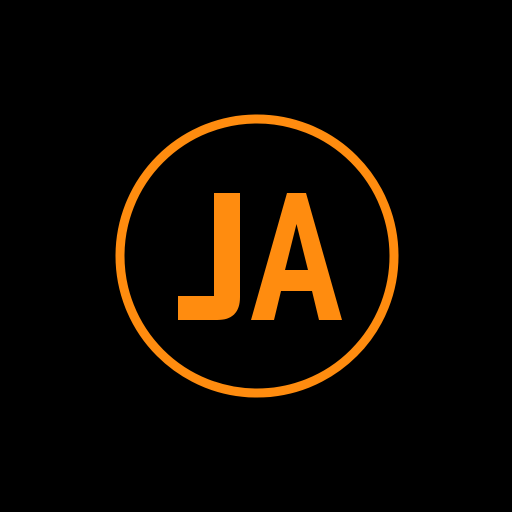 The width and height of the screenshot is (512, 512). What do you see at coordinates (296, 256) in the screenshot?
I see `monogram-letter-a` at bounding box center [296, 256].